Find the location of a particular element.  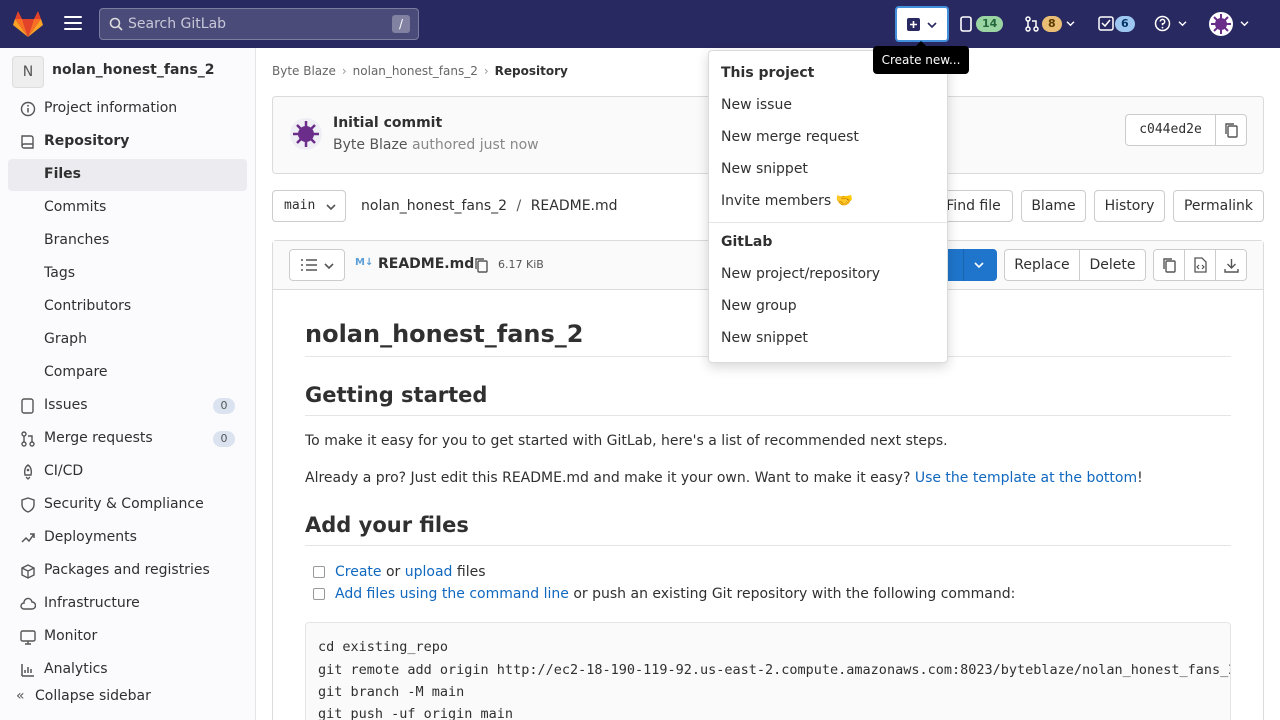

user-avatar is located at coordinates (1221, 24).